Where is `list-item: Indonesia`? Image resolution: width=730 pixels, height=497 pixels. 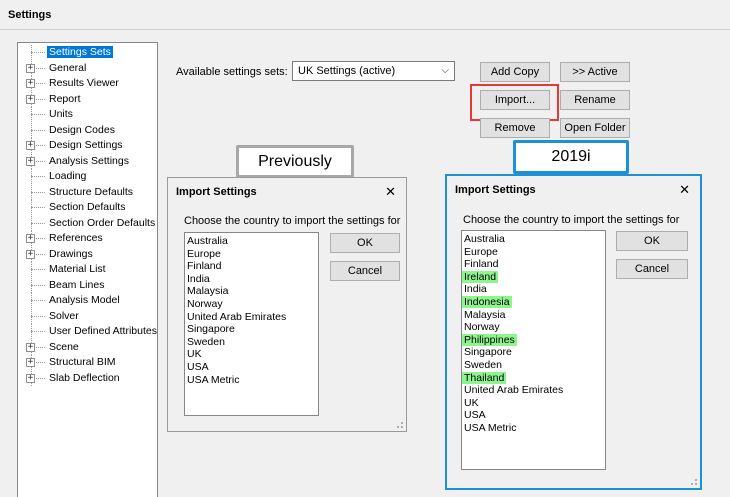
list-item: Indonesia is located at coordinates (533, 302).